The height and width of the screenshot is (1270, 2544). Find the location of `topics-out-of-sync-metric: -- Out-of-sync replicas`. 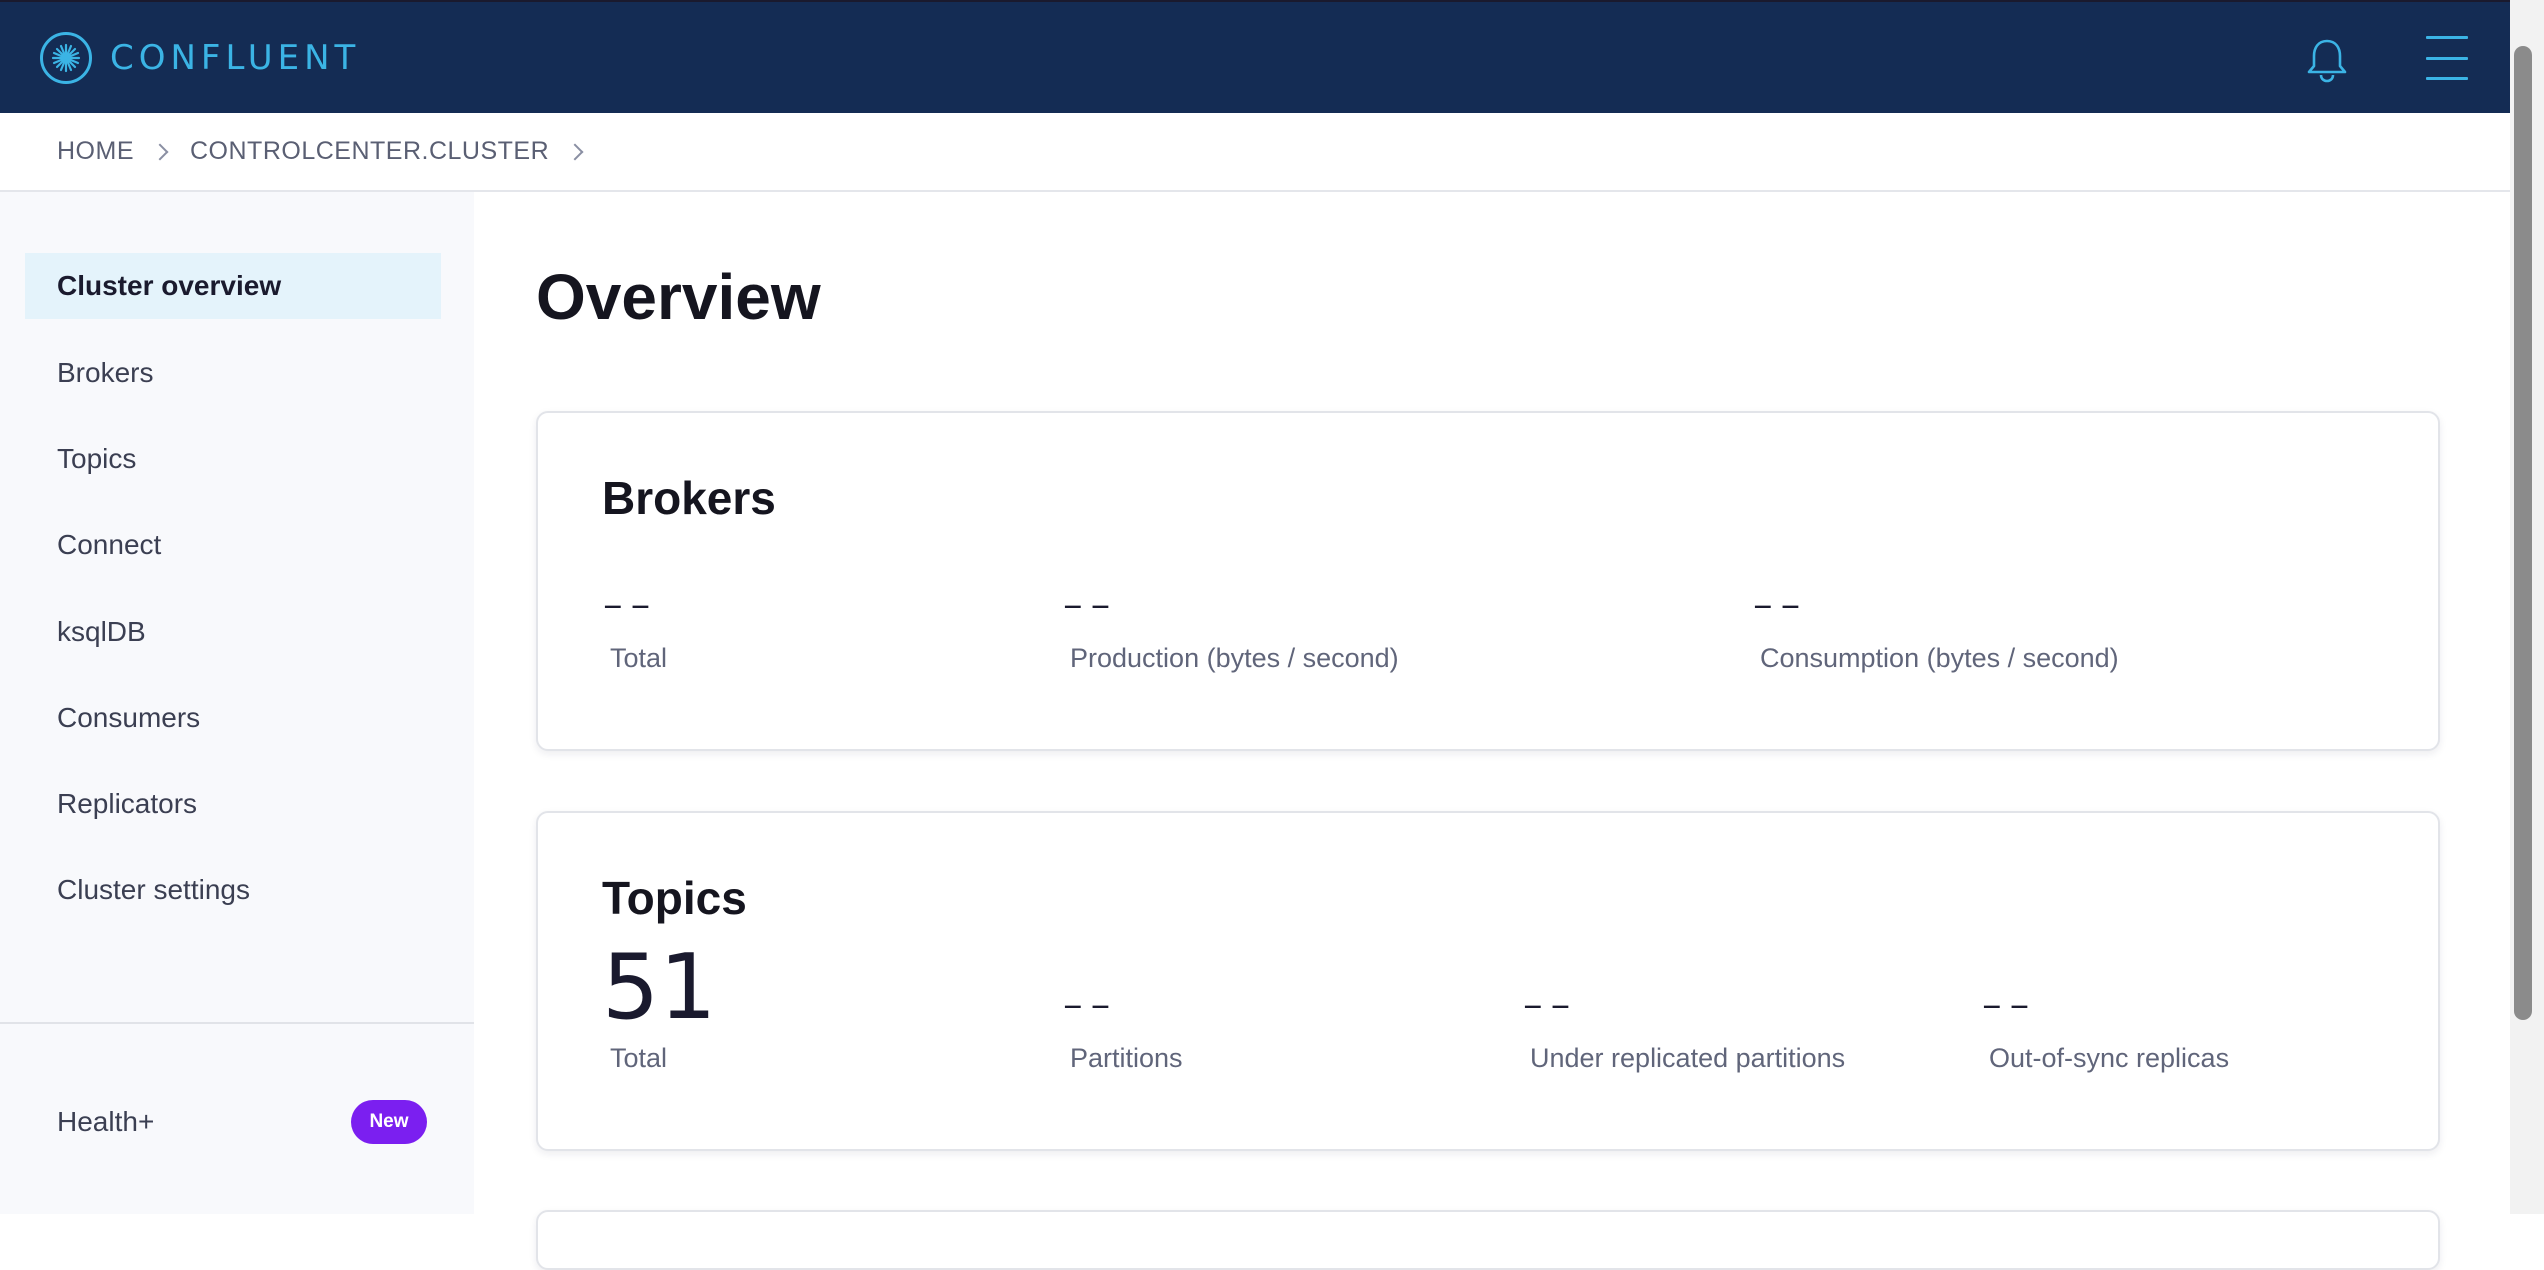

topics-out-of-sync-metric: -- Out-of-sync replicas is located at coordinates (2105, 1023).